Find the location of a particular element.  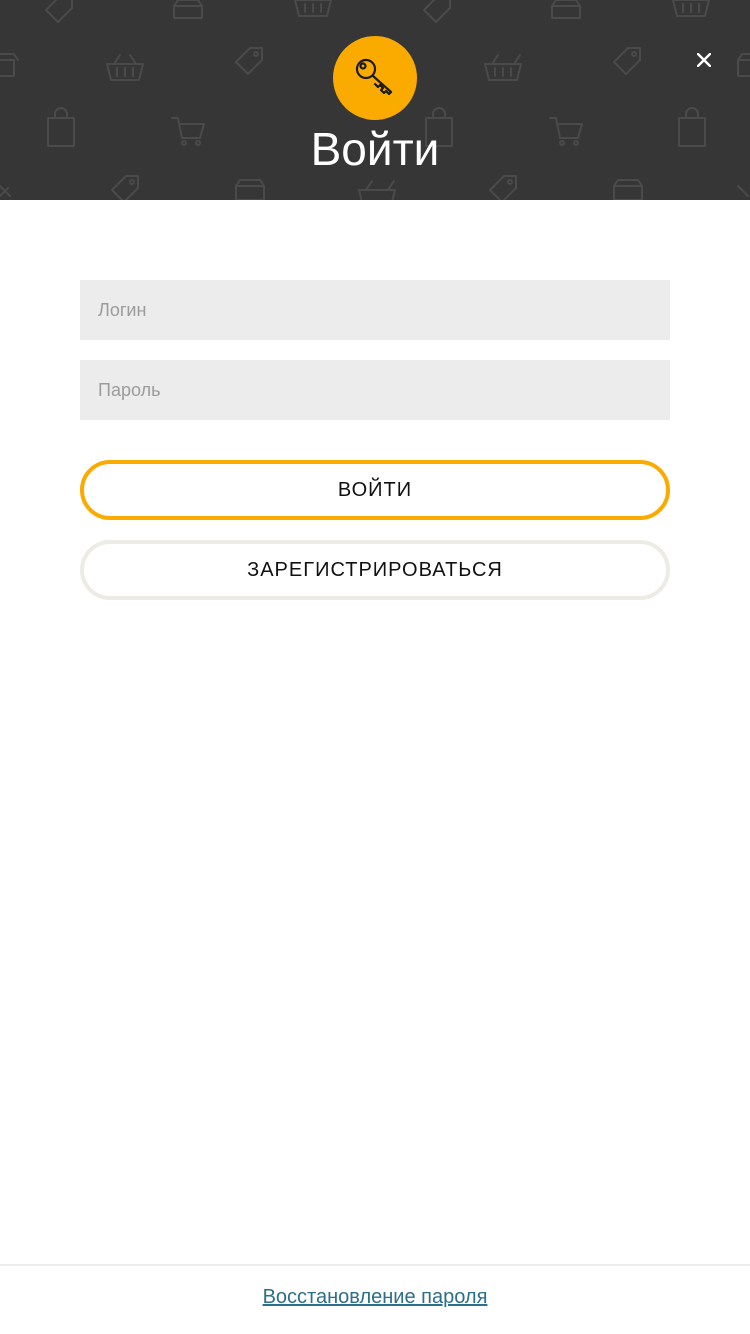

login-button-label: ВОЙТИ is located at coordinates (375, 489).